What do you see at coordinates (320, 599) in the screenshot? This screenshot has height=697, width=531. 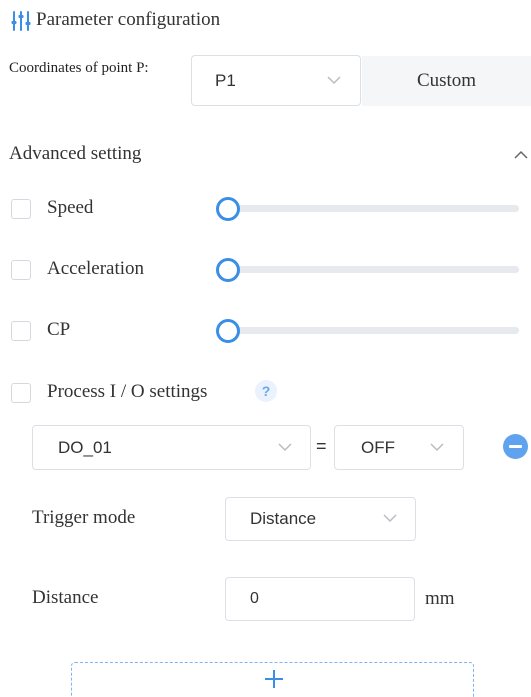 I see `distance-input: 0` at bounding box center [320, 599].